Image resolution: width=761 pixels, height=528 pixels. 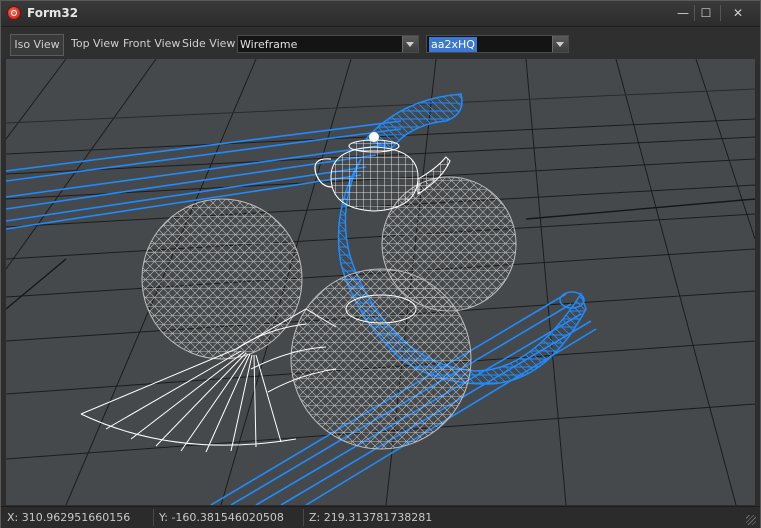 I want to click on z-coordinate: Z: 219.313781738281, so click(x=371, y=517).